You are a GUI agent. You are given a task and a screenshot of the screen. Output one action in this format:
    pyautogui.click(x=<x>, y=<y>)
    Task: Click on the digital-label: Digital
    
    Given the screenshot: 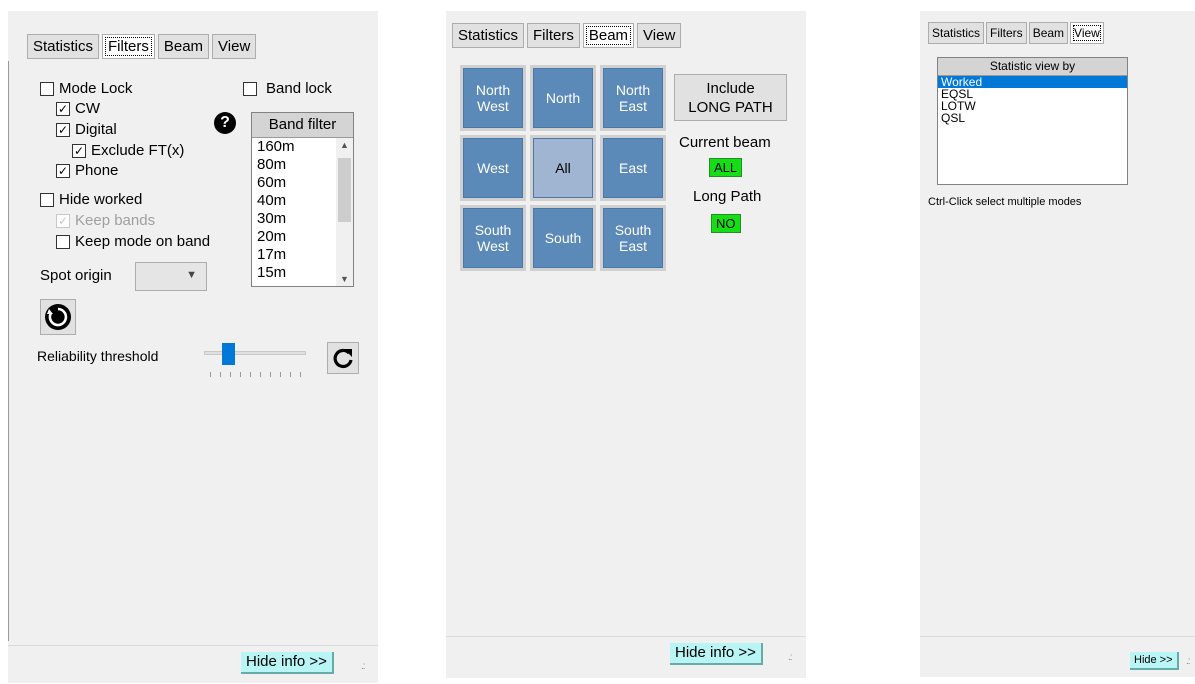 What is the action you would take?
    pyautogui.click(x=96, y=129)
    